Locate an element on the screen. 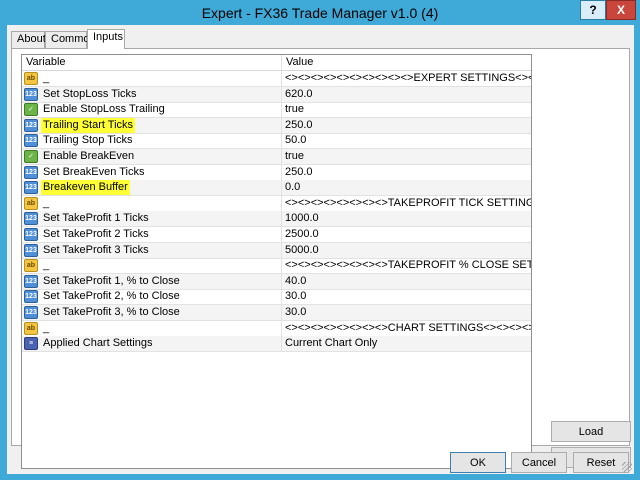 The width and height of the screenshot is (640, 480). load-button: Load is located at coordinates (591, 431).